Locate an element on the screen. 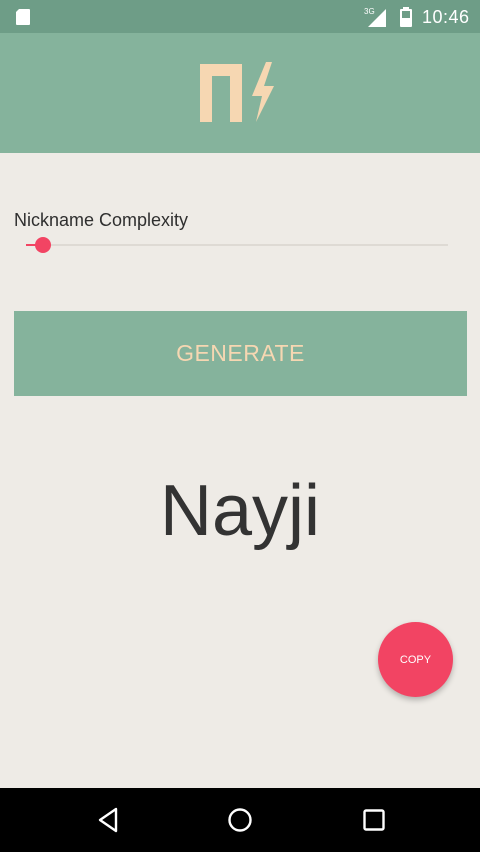 The width and height of the screenshot is (480, 852). complexity-slider is located at coordinates (237, 245).